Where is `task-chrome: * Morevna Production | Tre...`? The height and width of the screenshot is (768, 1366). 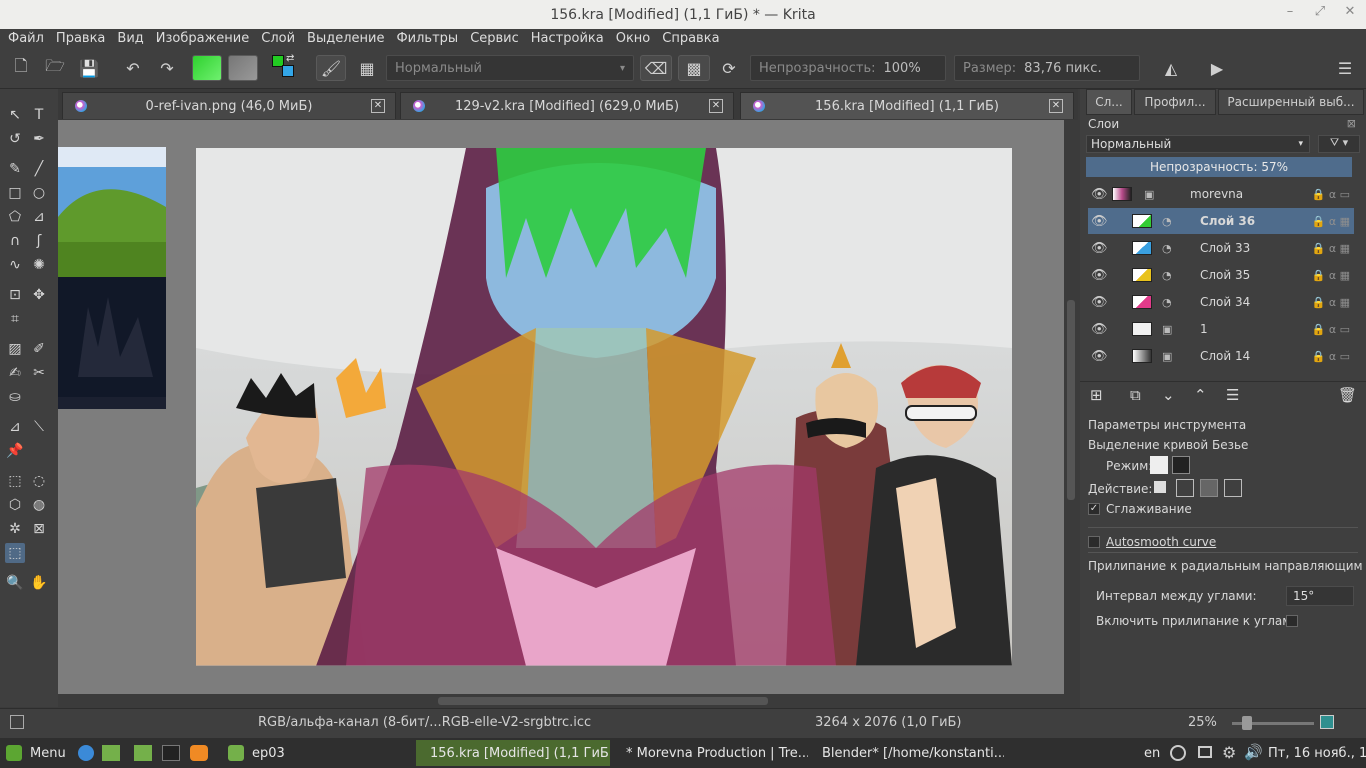
task-chrome: * Morevna Production | Tre... is located at coordinates (710, 753).